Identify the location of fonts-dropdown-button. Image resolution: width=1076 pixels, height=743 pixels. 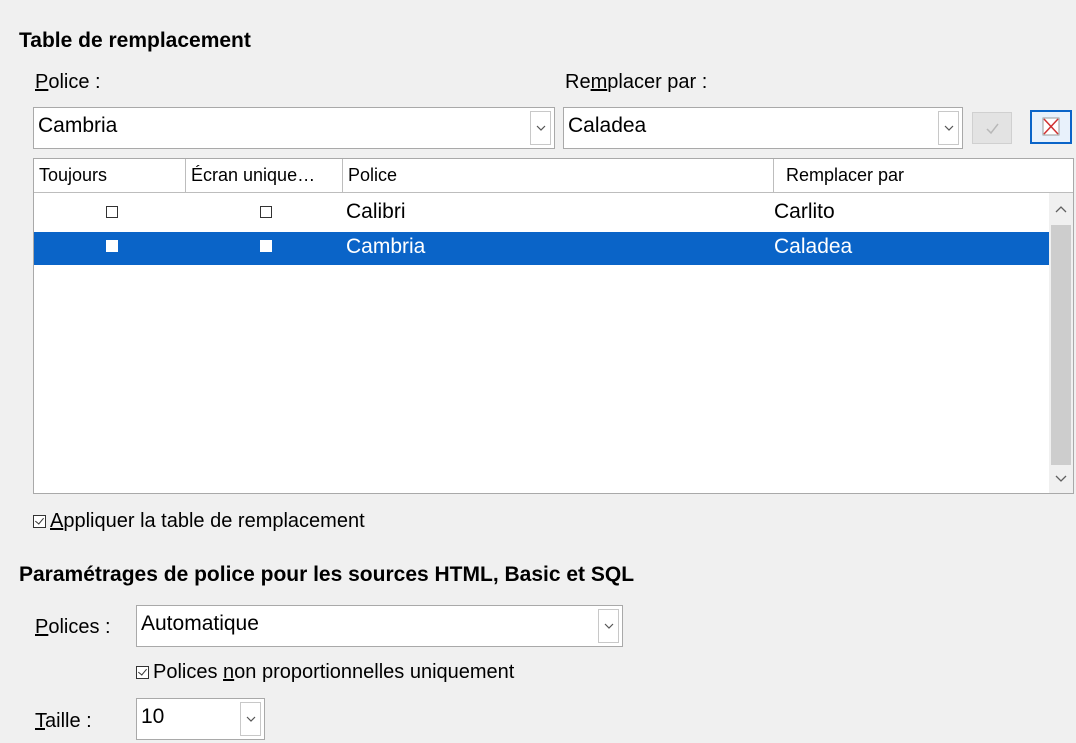
(608, 626).